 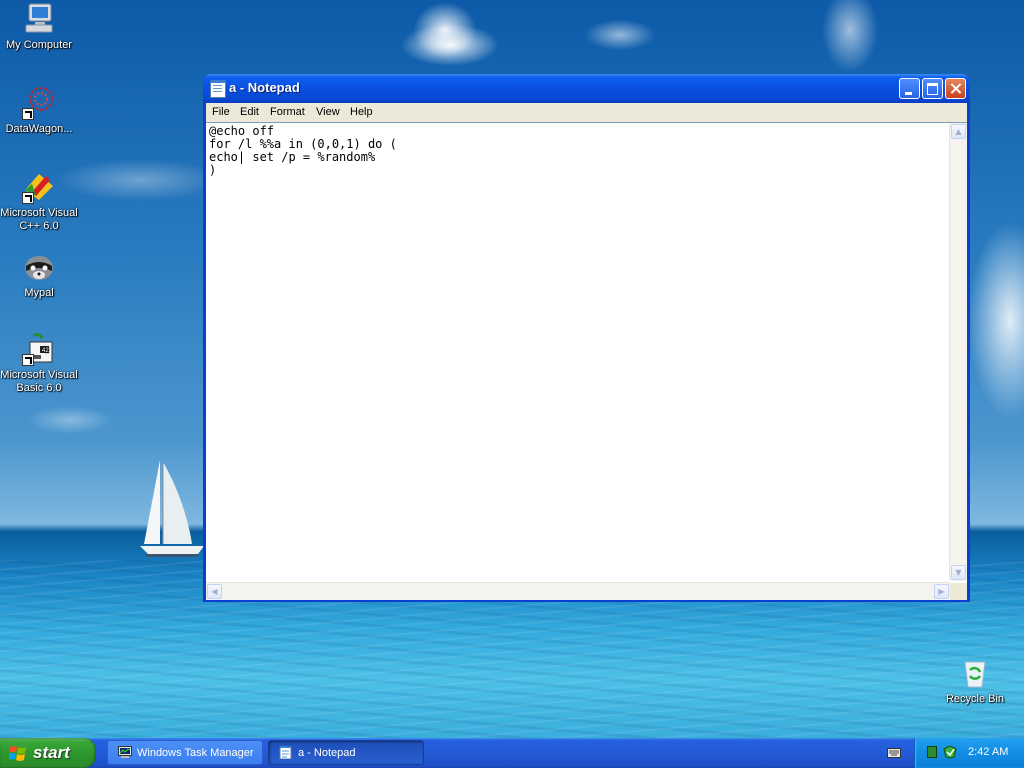 I want to click on security-shield-icon, so click(x=950, y=752).